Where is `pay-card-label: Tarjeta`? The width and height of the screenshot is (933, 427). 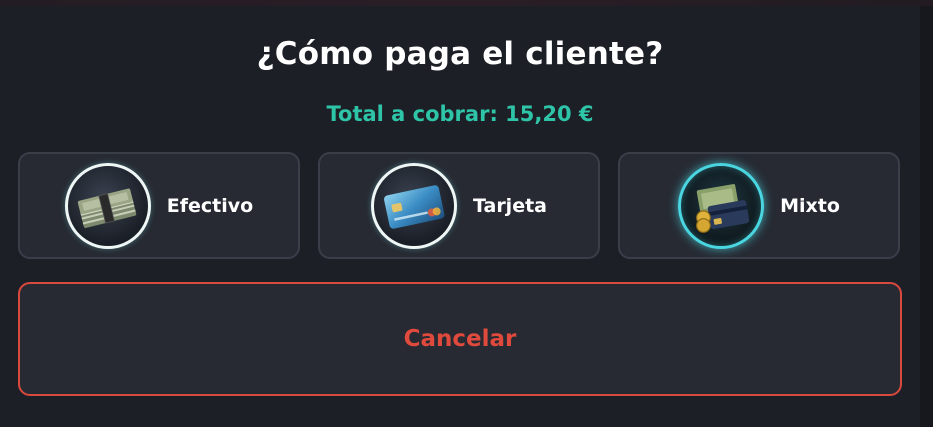 pay-card-label: Tarjeta is located at coordinates (509, 205).